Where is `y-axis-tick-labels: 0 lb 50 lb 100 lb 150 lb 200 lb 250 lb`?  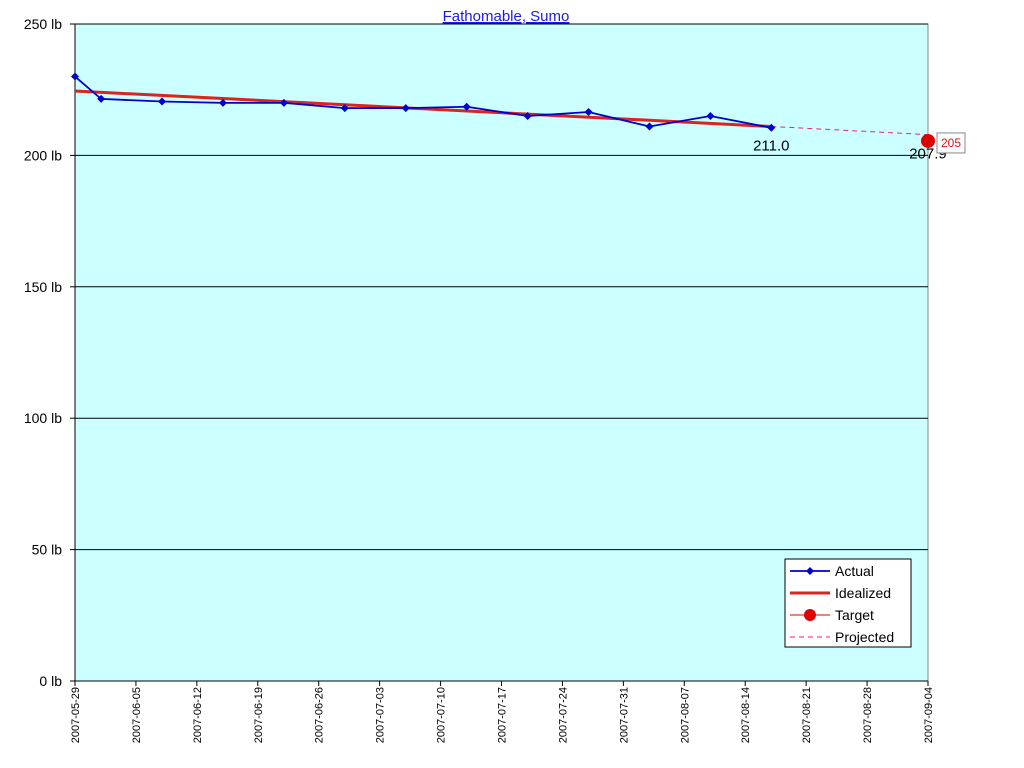
y-axis-tick-labels: 0 lb 50 lb 100 lb 150 lb 200 lb 250 lb is located at coordinates (43, 352).